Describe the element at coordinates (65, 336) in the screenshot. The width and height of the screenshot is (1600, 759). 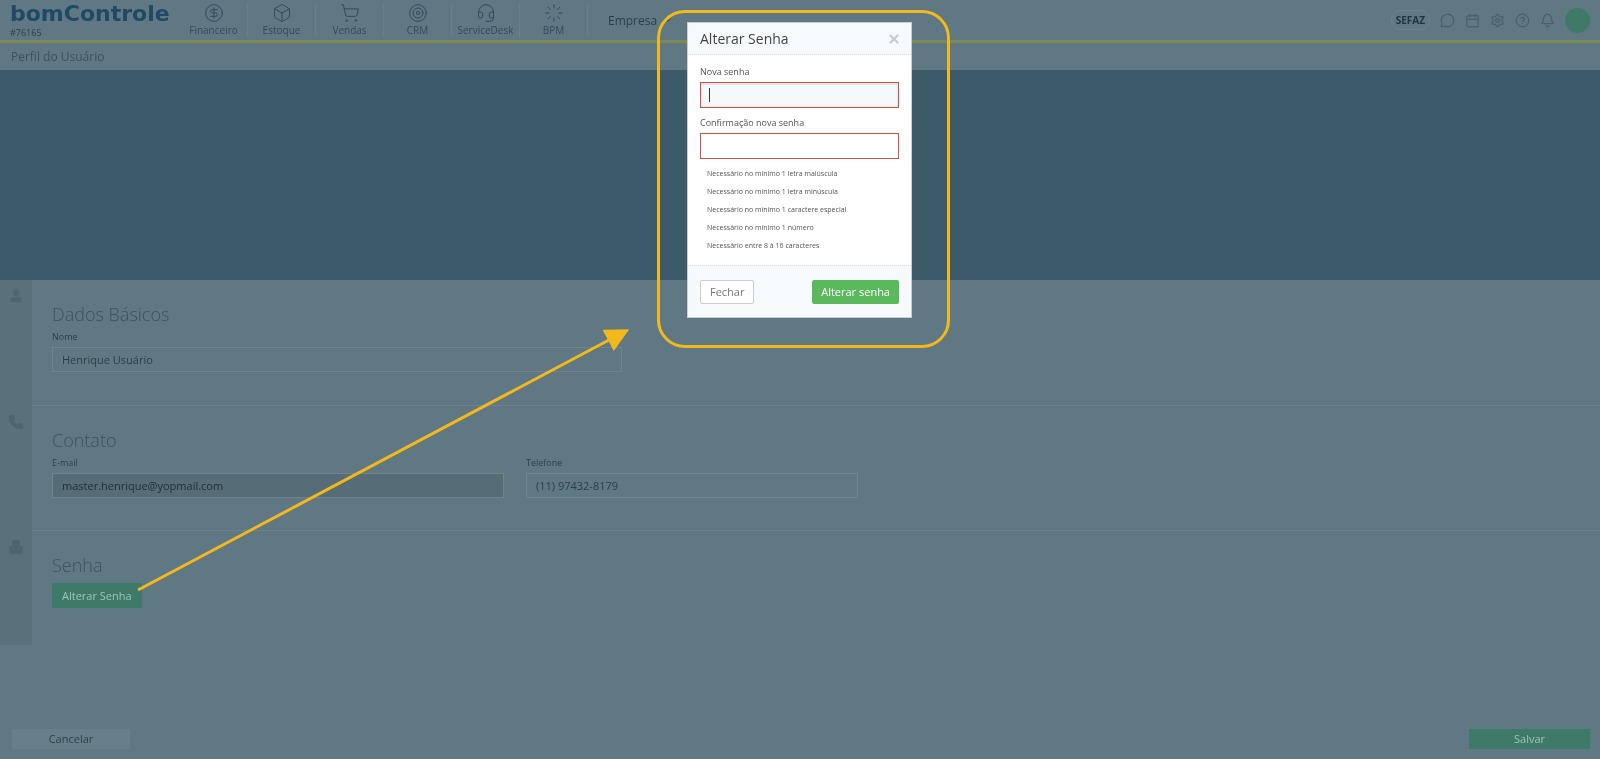
I see `field-label: Nome` at that location.